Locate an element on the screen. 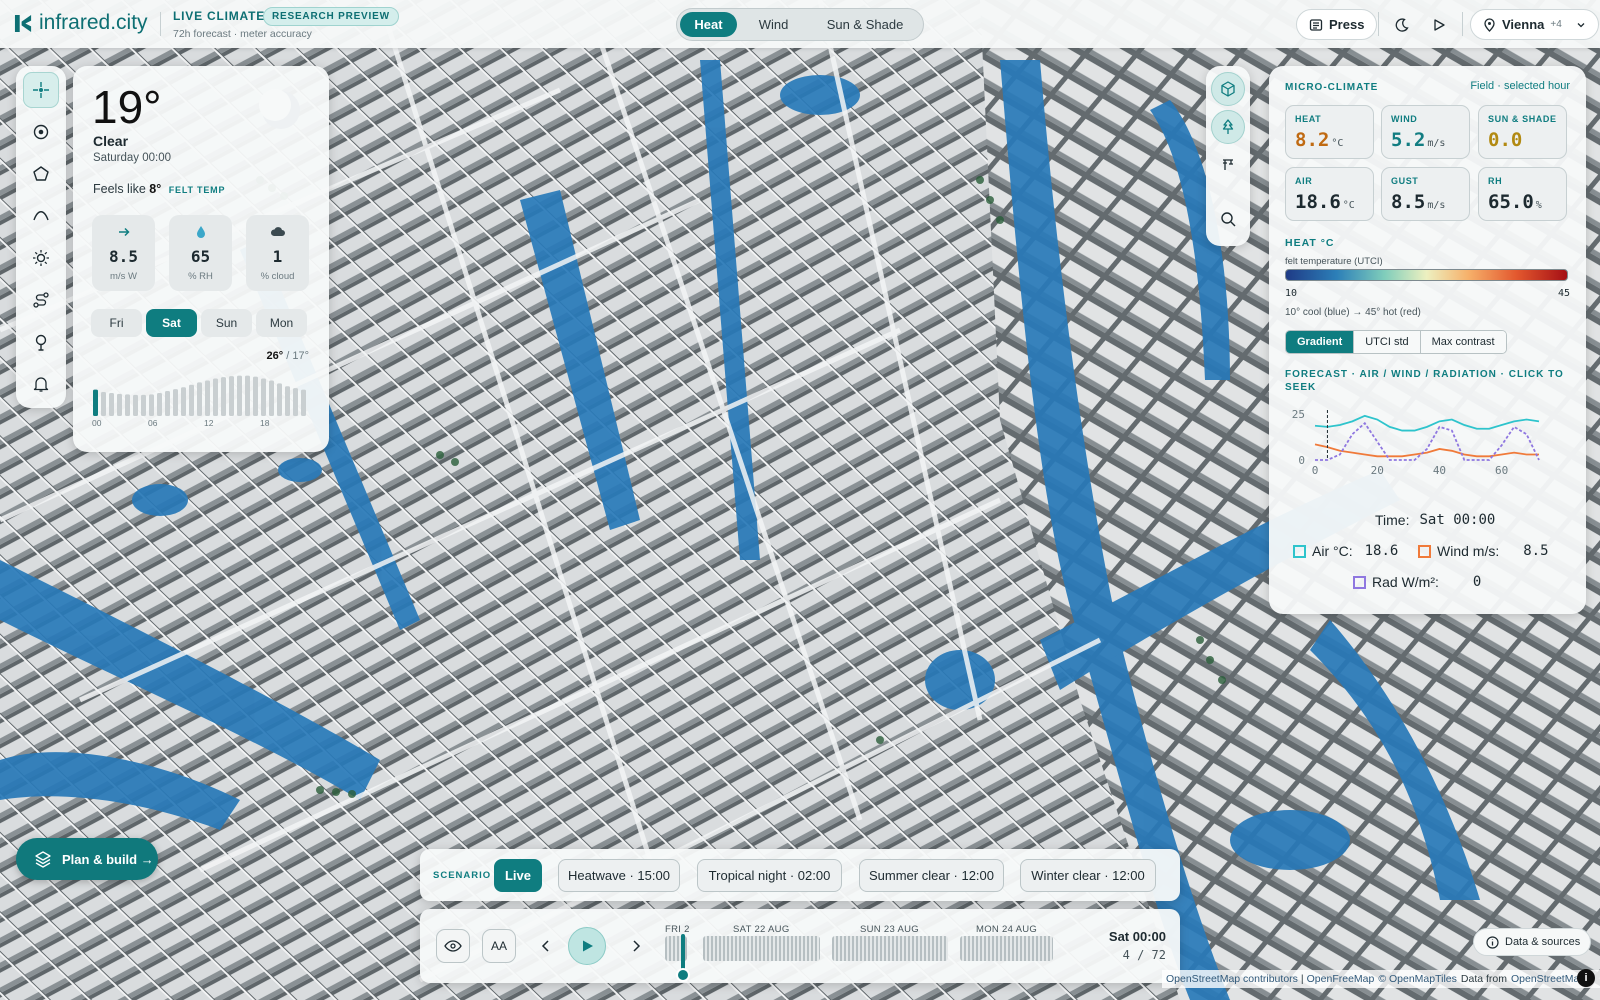  view-3d-button is located at coordinates (1228, 89).